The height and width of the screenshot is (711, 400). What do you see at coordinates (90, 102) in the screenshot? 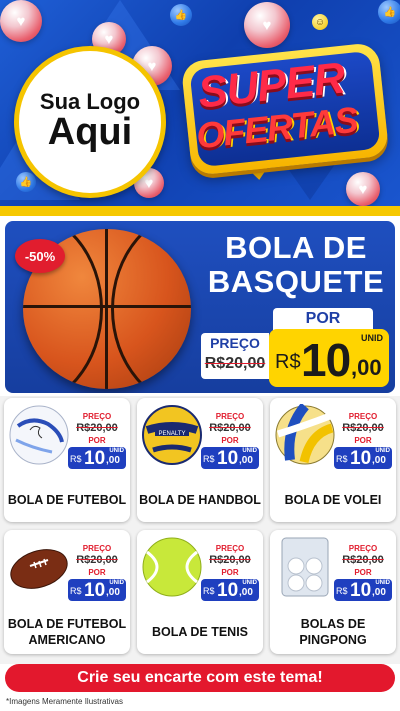
I see `logo-text-line1: Sua Logo` at bounding box center [90, 102].